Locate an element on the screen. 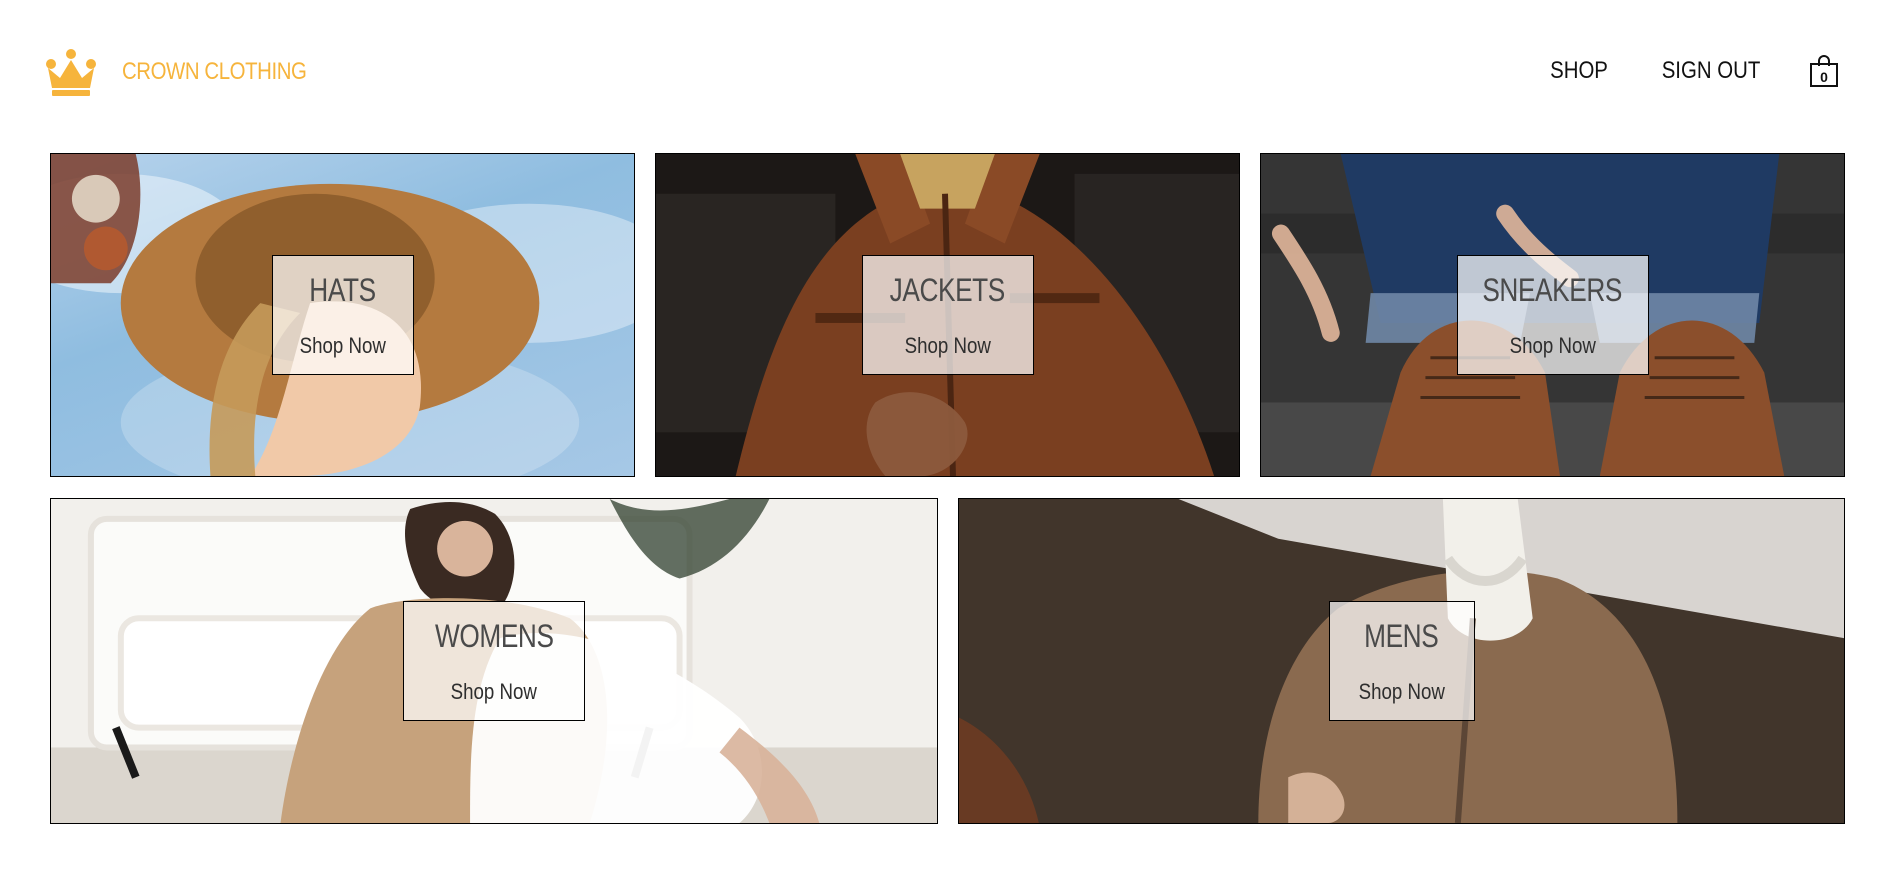  category-tile-hats: HATS Shop Now is located at coordinates (342, 315).